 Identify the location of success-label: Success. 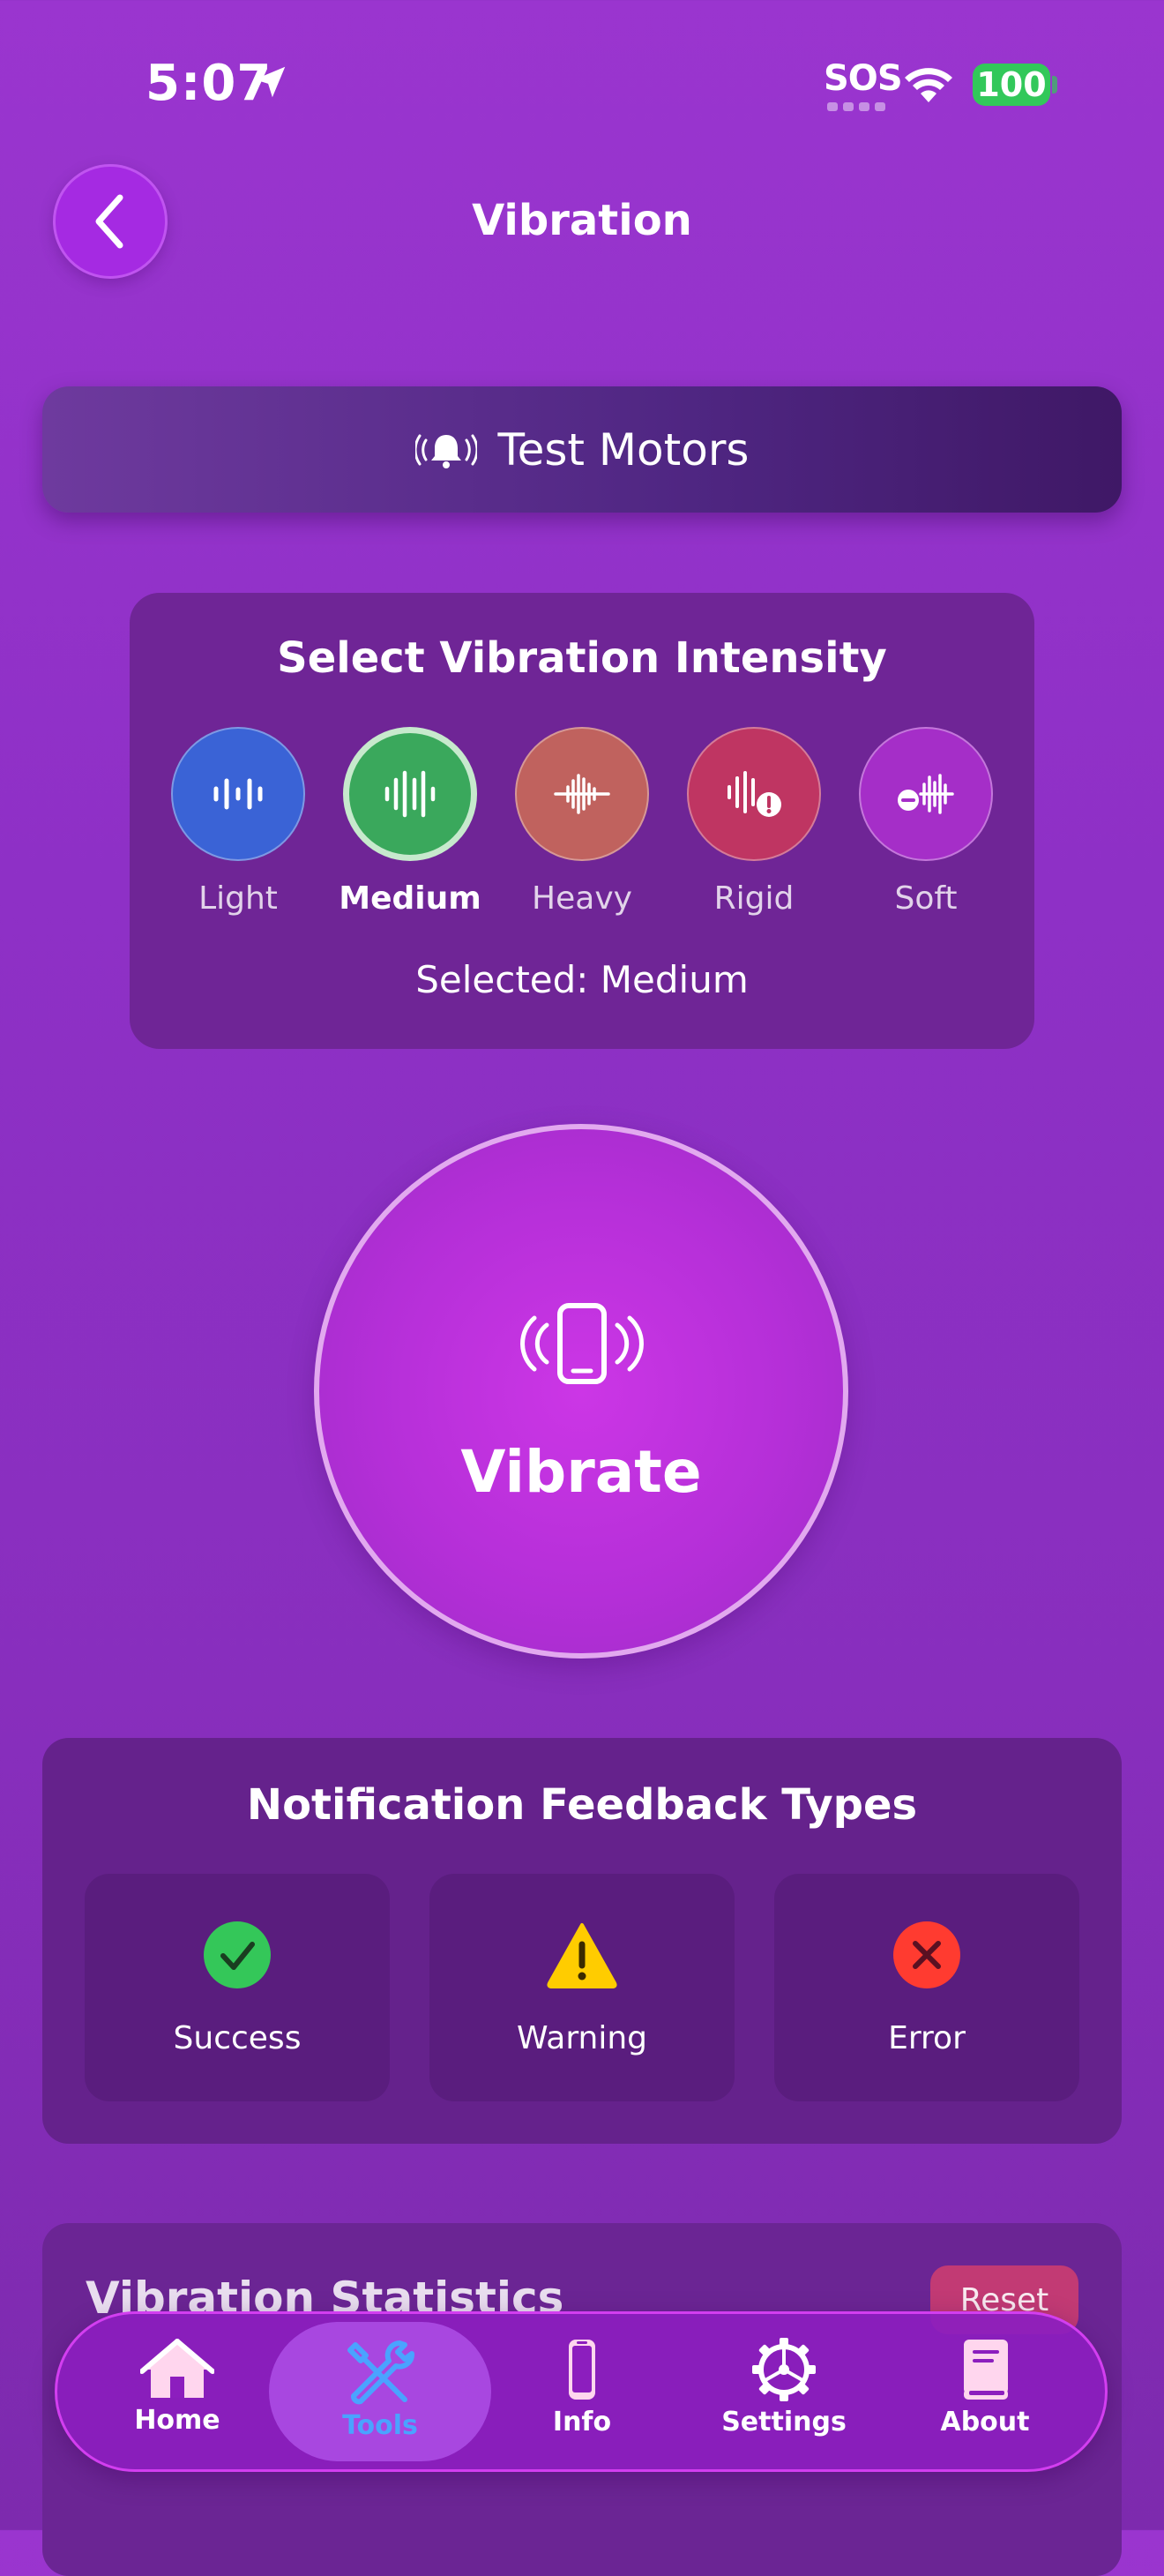
(237, 2038).